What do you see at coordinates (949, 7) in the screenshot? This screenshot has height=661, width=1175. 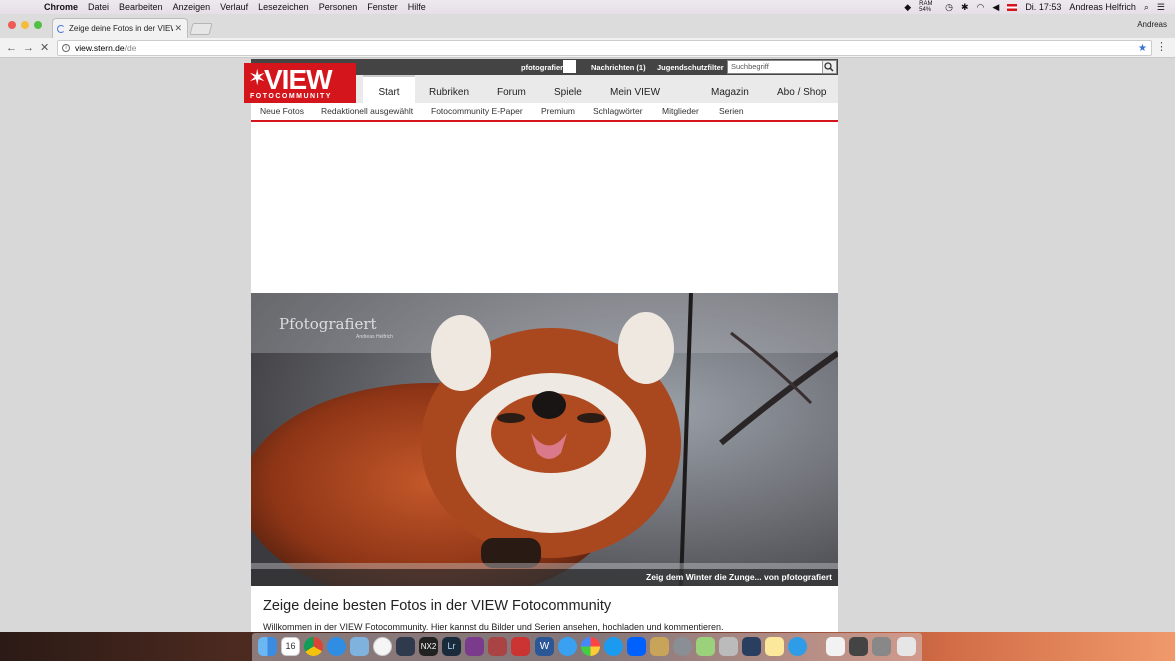 I see `time-machine-icon: ◷` at bounding box center [949, 7].